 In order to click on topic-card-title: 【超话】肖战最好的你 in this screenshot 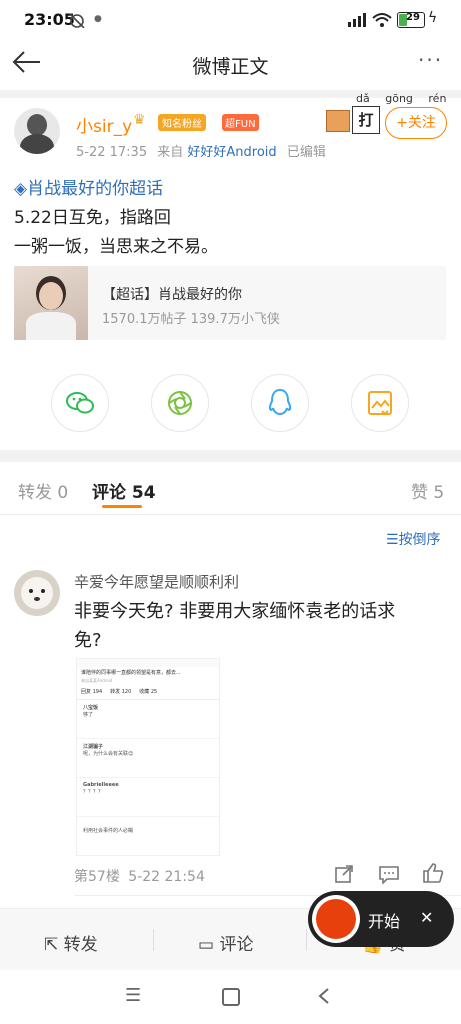, I will do `click(172, 295)`.